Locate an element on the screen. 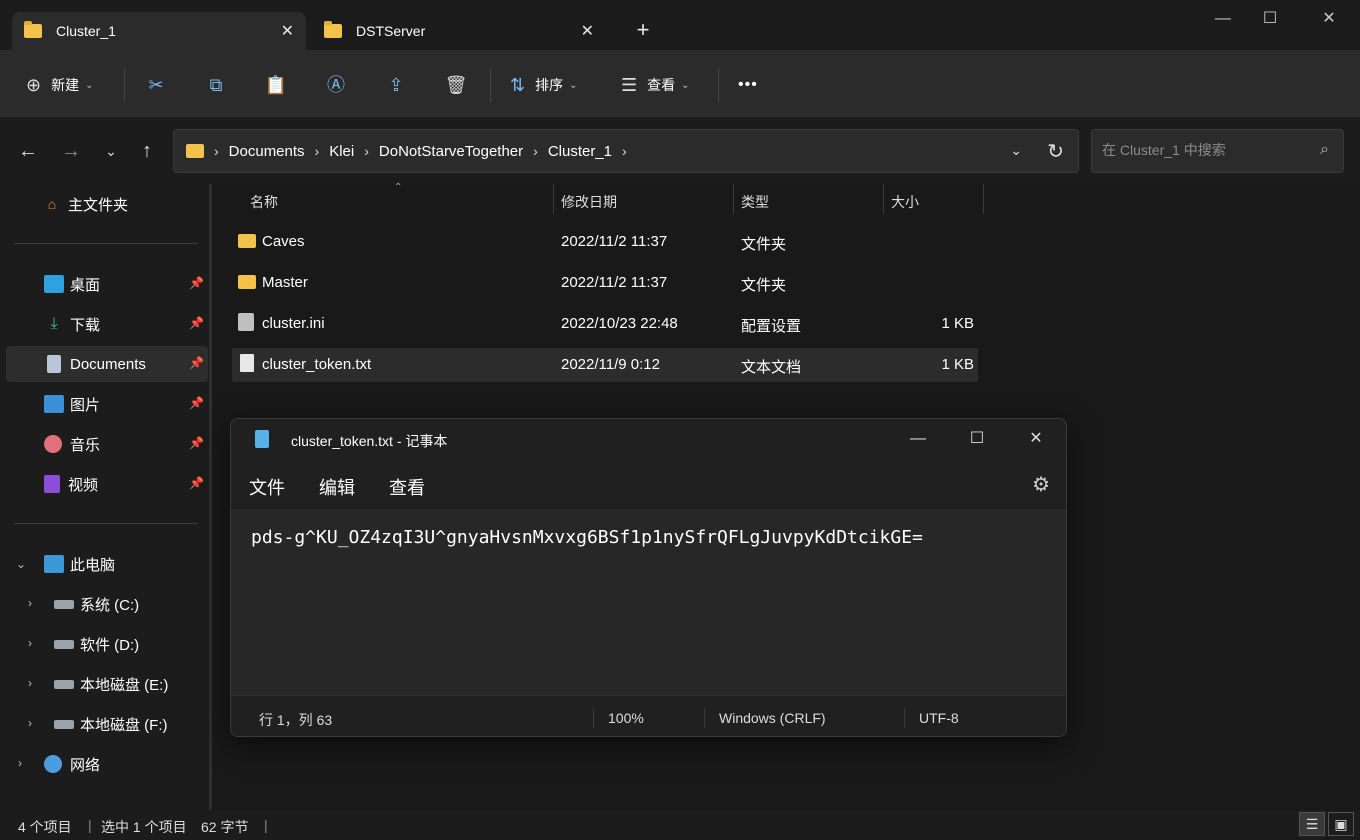 Image resolution: width=1360 pixels, height=840 pixels. search-box: ⌕ is located at coordinates (1217, 151).